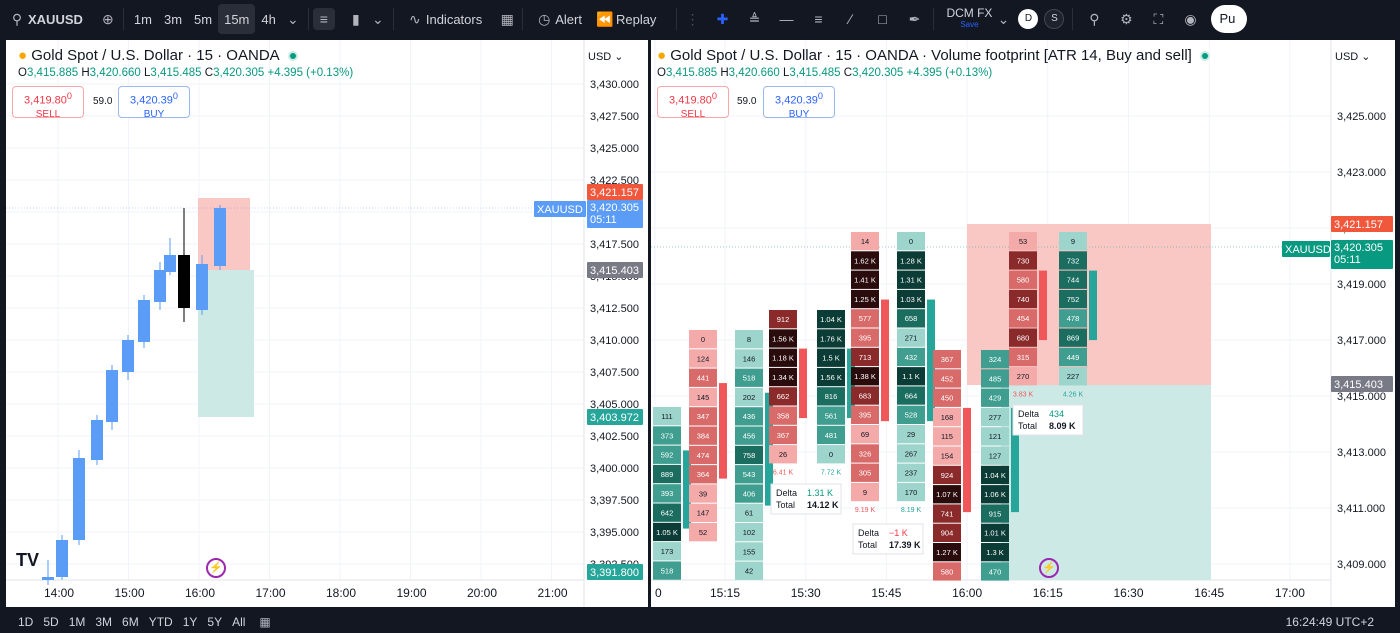 This screenshot has height=633, width=1400. I want to click on brush-icon: ✒, so click(914, 19).